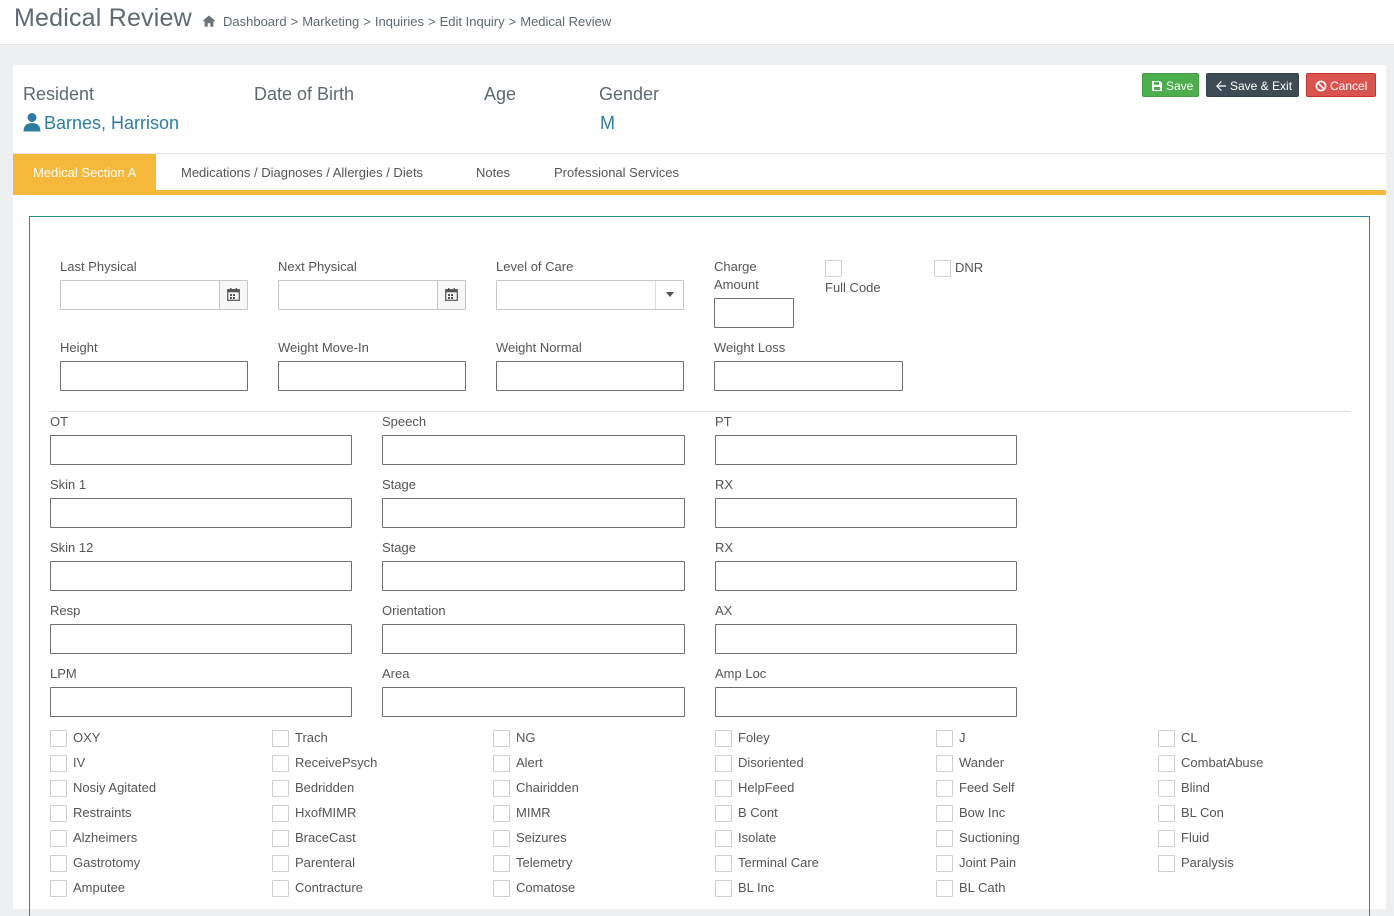 This screenshot has height=916, width=1394. Describe the element at coordinates (280, 738) in the screenshot. I see `checkbox-trach` at that location.